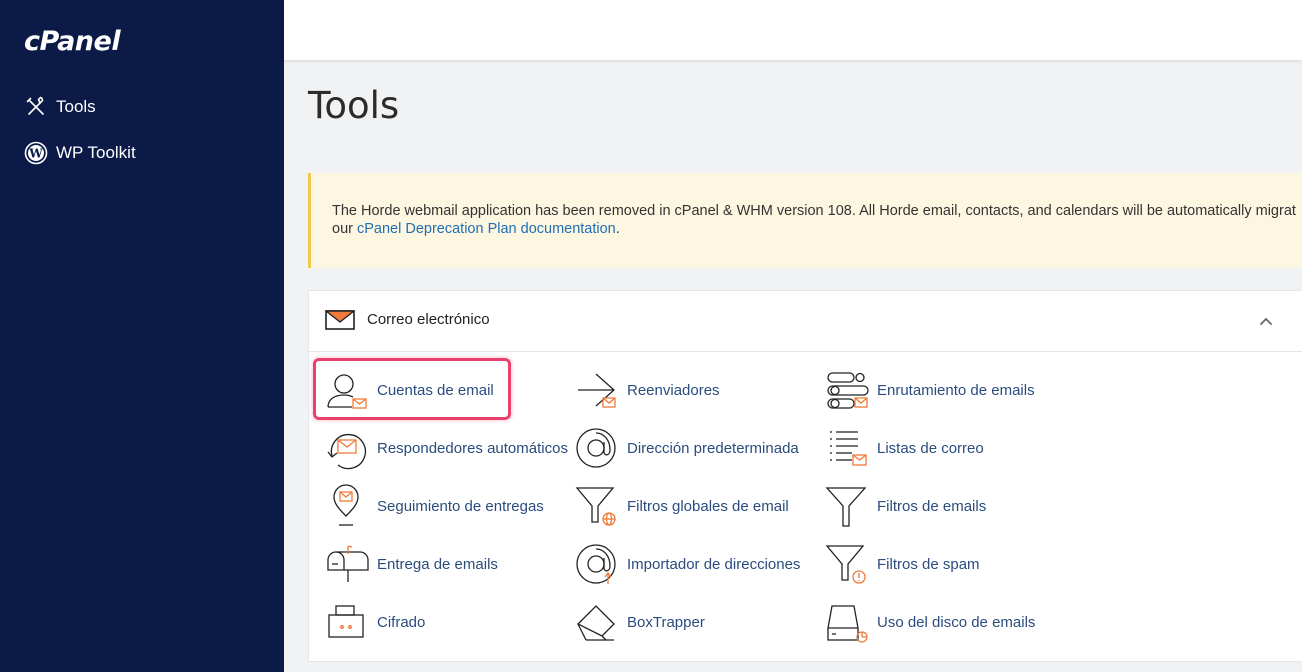  What do you see at coordinates (412, 389) in the screenshot?
I see `highlight-box` at bounding box center [412, 389].